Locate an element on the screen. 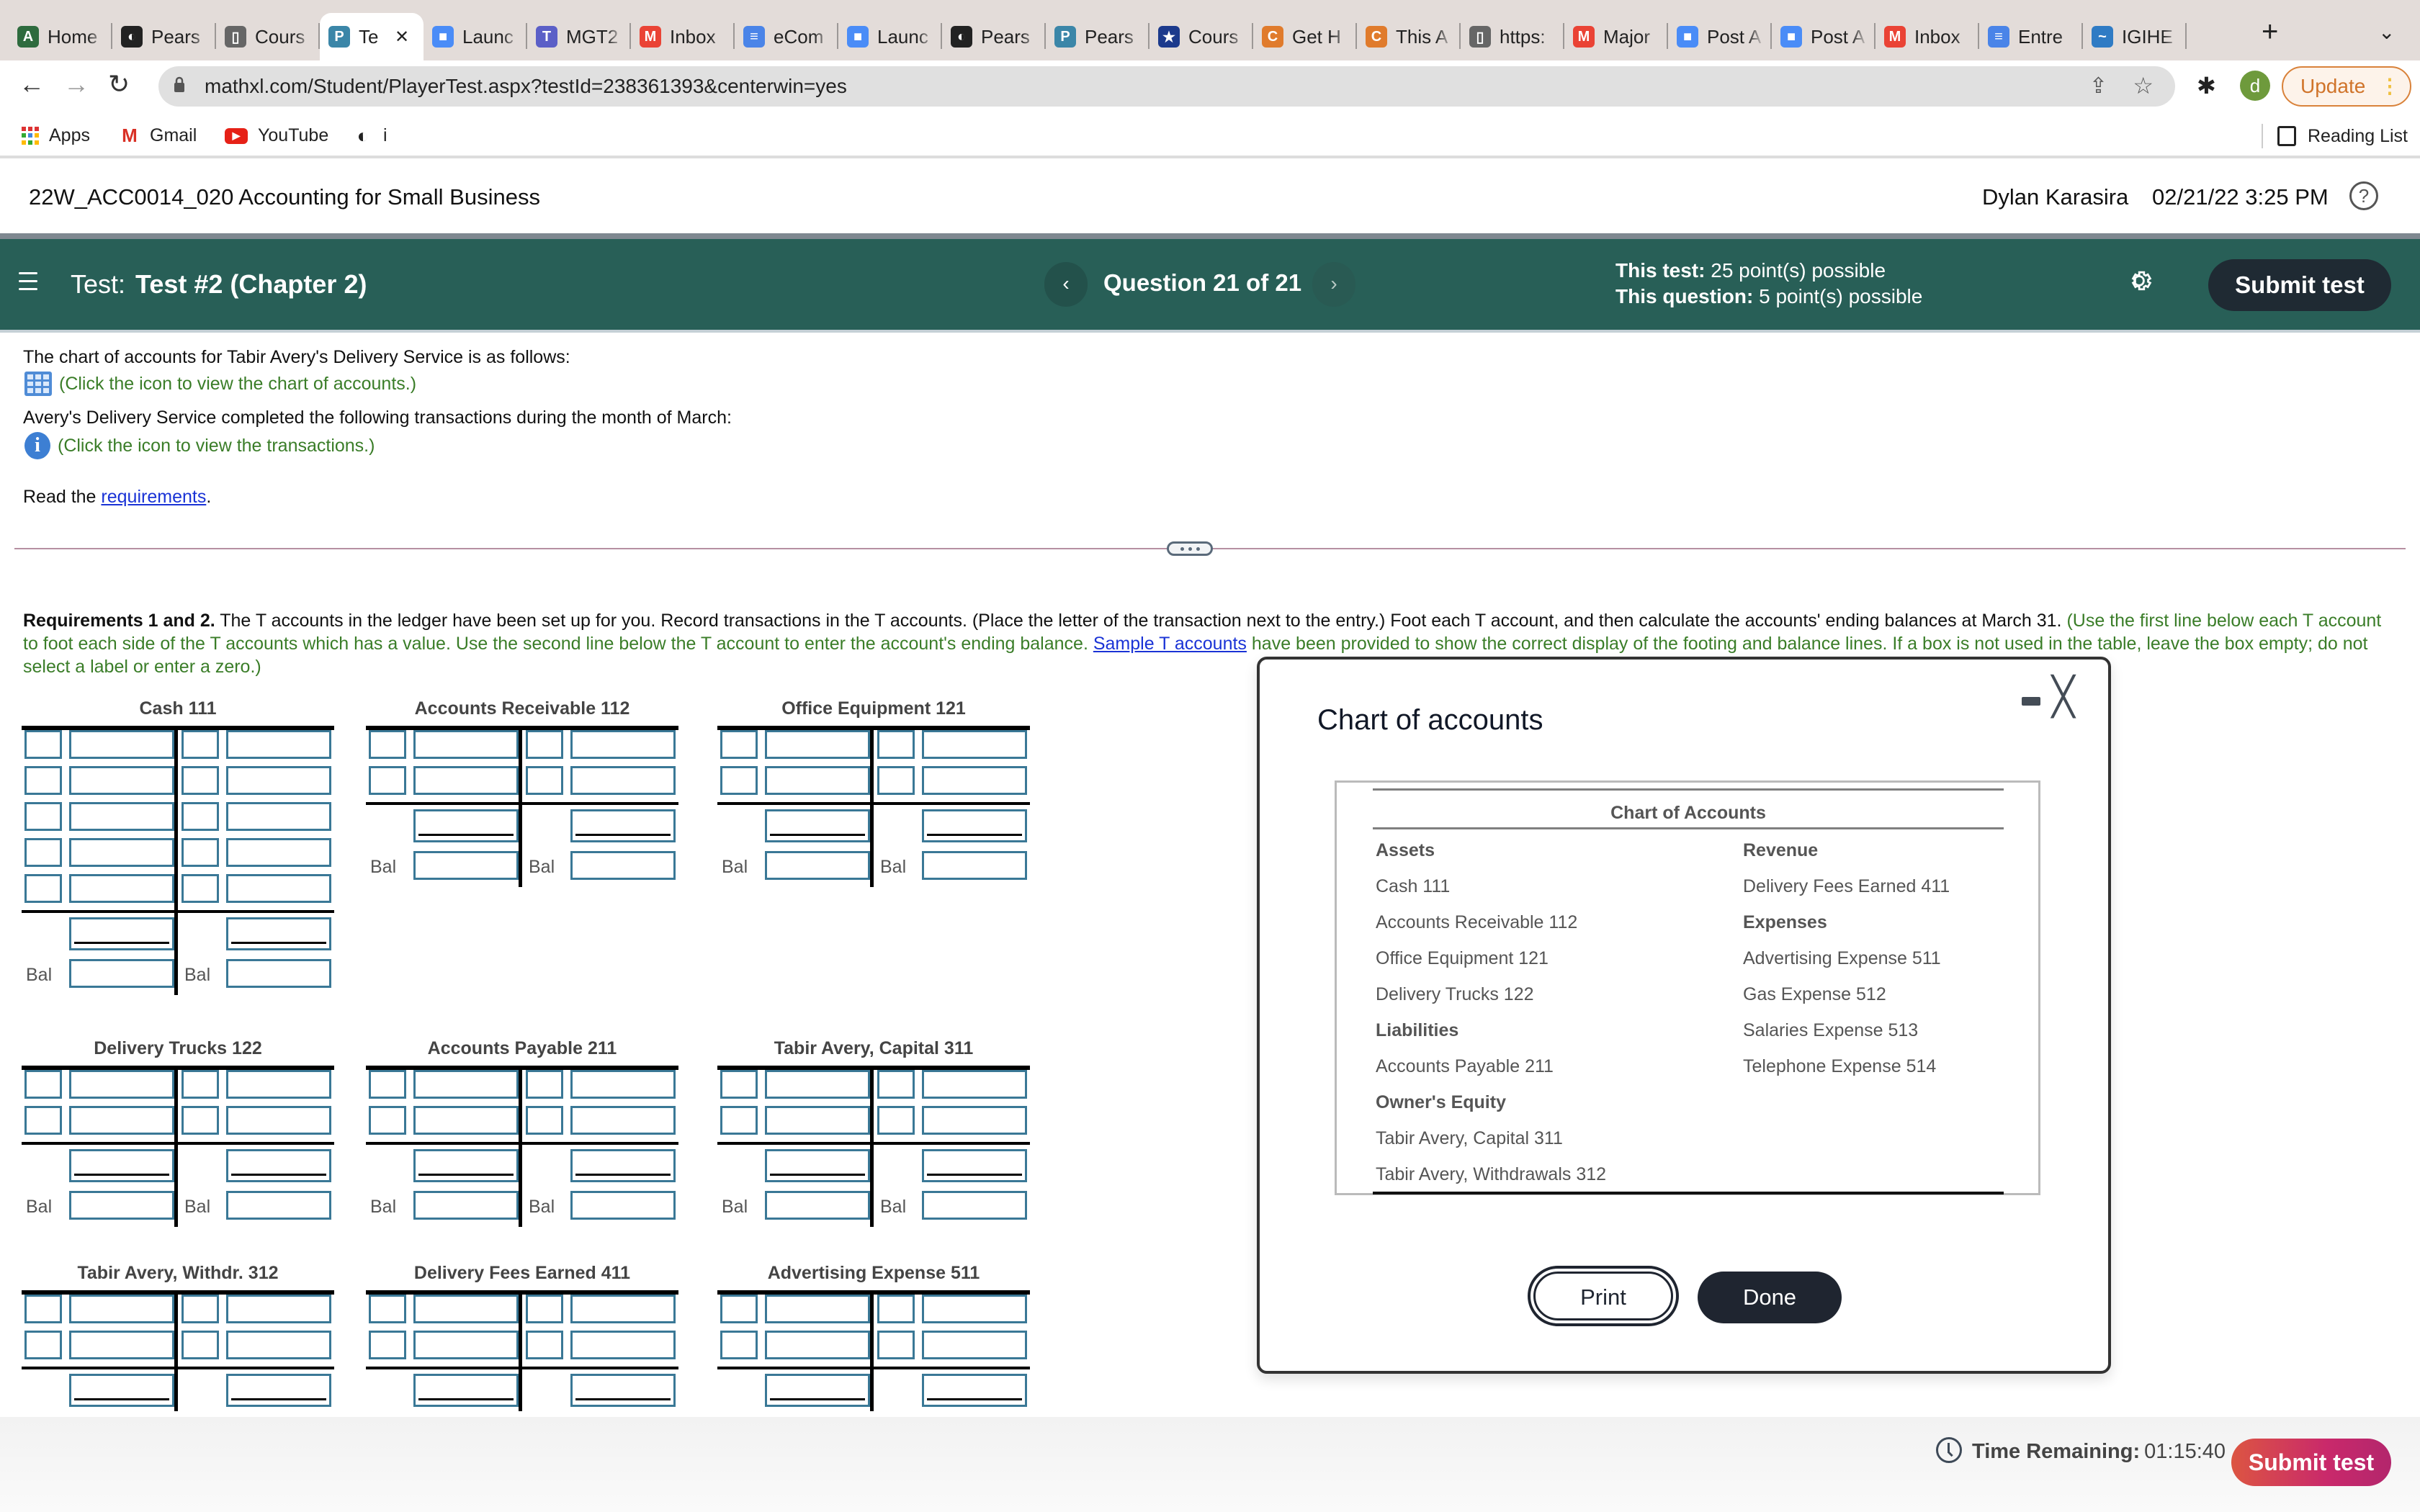 Image resolution: width=2420 pixels, height=1512 pixels. close-tab-icon: ✕ is located at coordinates (402, 37).